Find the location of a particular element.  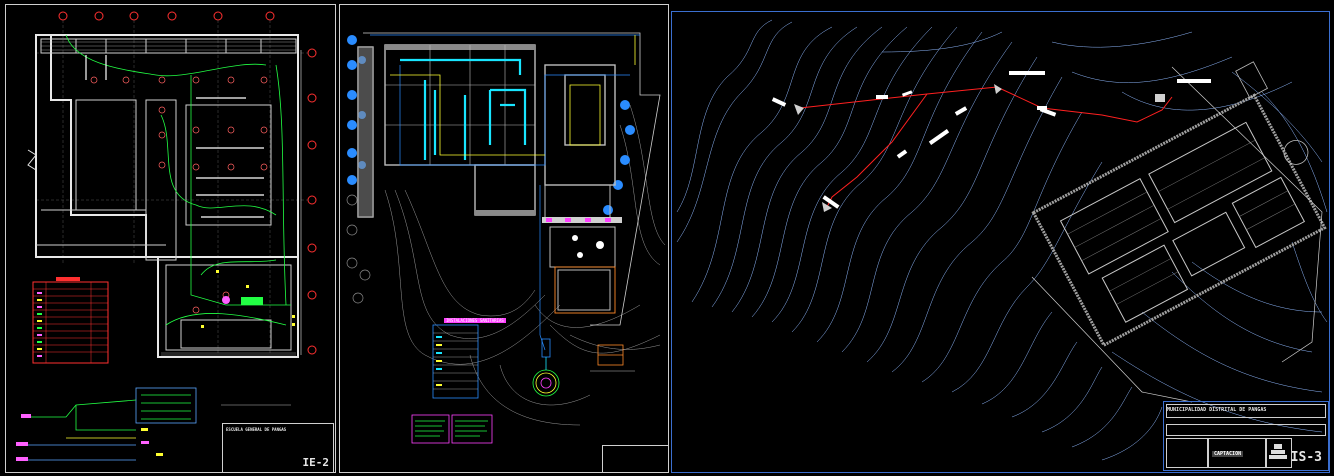

title-block-middle is located at coordinates (635, 459).